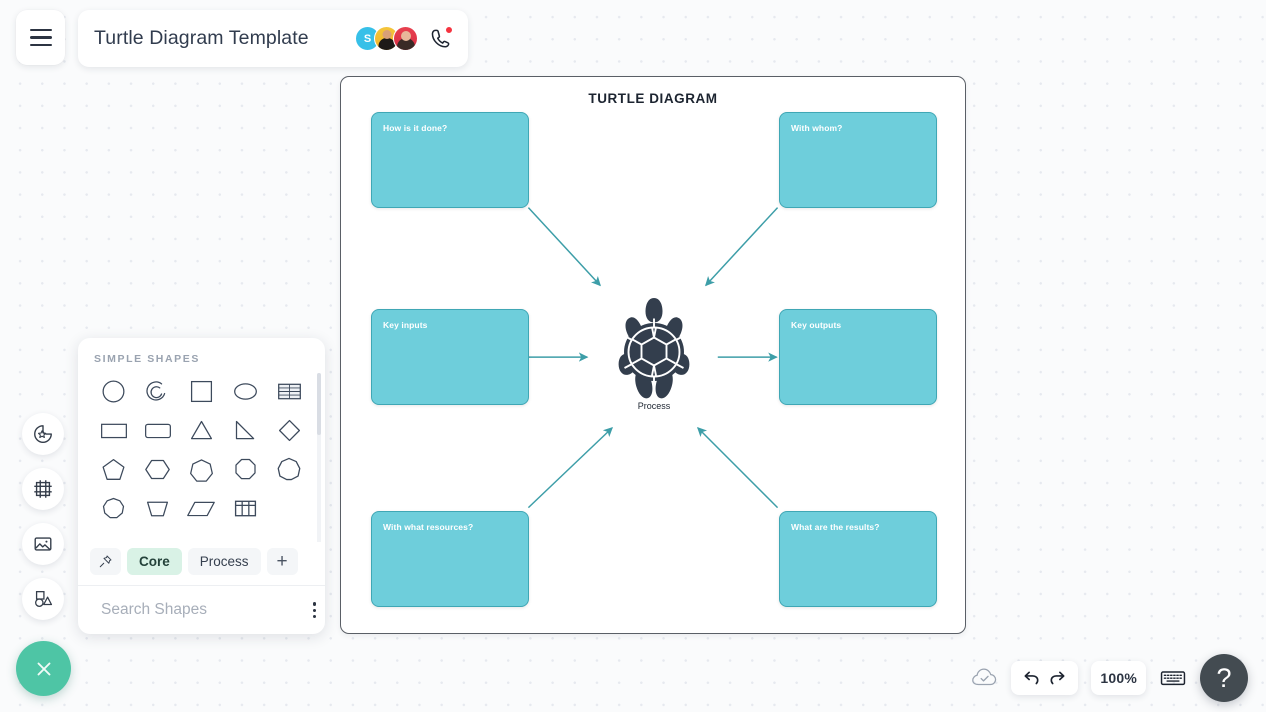 The image size is (1266, 712). I want to click on save-status-button, so click(984, 678).